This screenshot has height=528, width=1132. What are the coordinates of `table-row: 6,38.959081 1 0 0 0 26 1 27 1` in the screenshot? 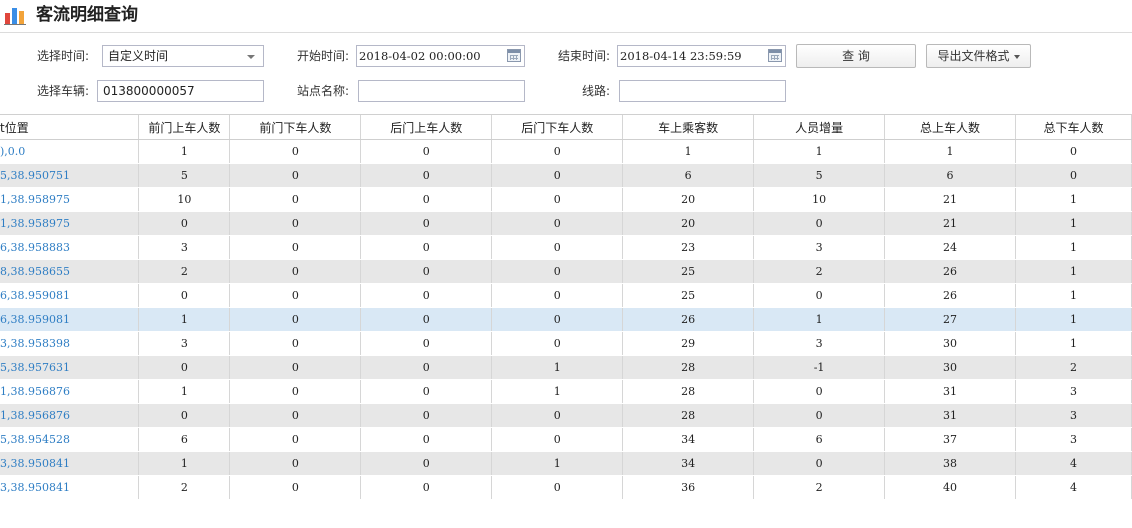 It's located at (566, 319).